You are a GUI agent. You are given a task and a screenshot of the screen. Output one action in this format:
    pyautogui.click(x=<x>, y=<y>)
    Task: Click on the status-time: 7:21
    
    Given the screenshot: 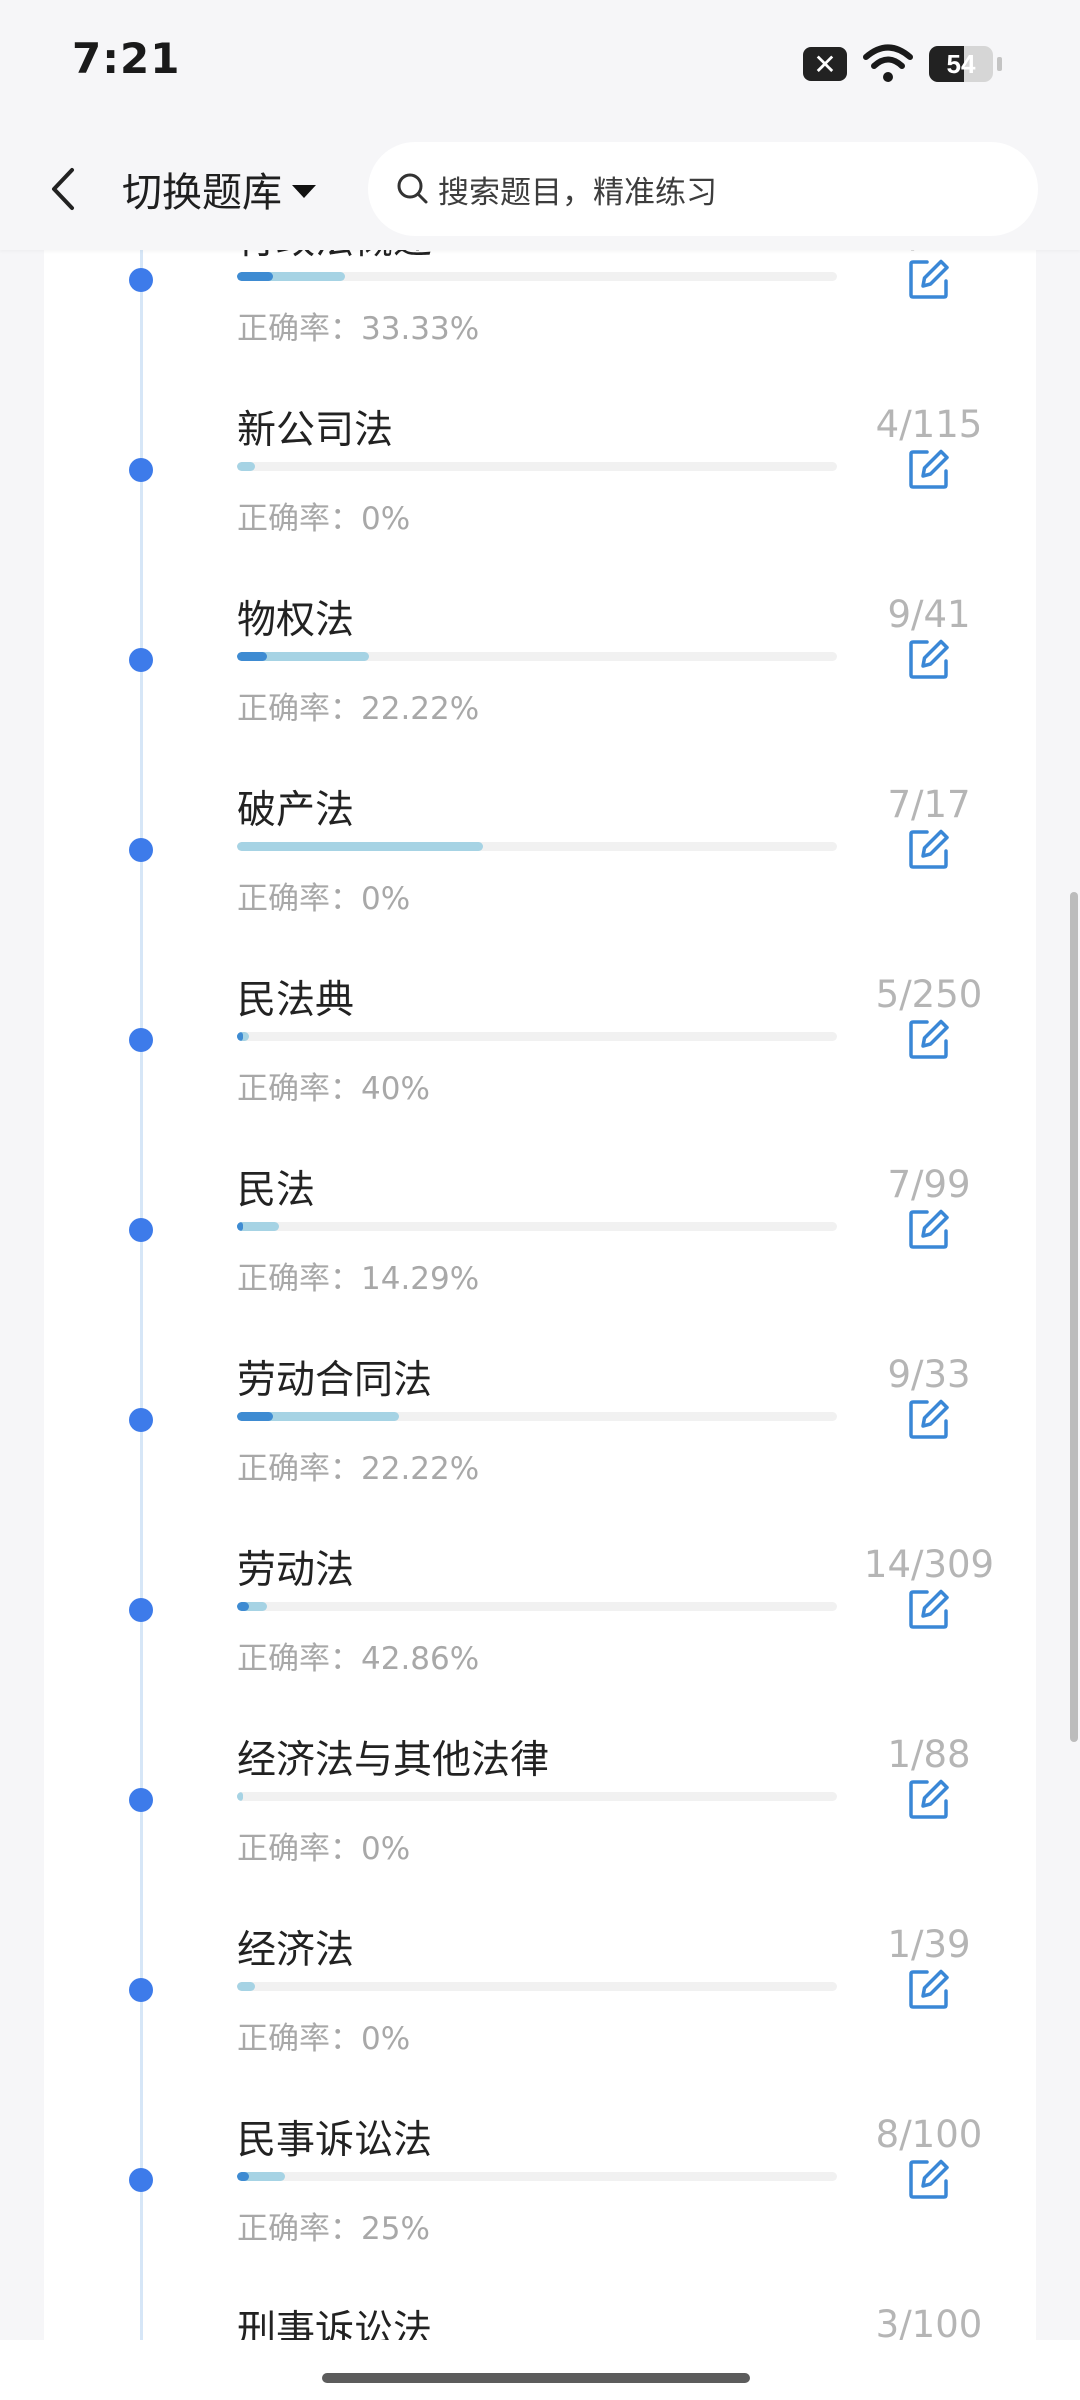 What is the action you would take?
    pyautogui.click(x=126, y=58)
    